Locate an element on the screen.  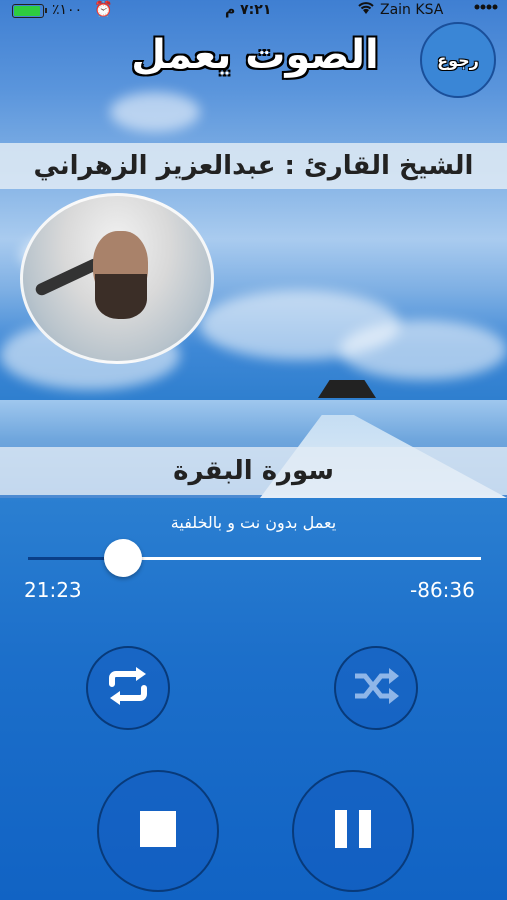
shuffle-button is located at coordinates (376, 688).